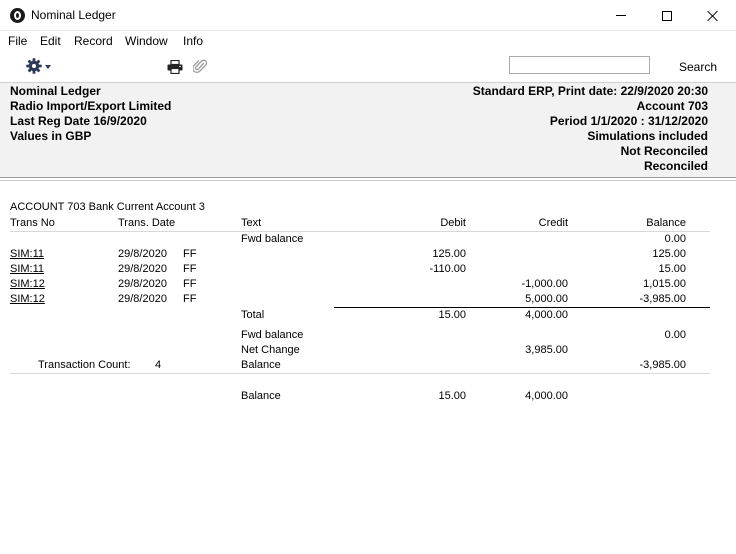 This screenshot has height=554, width=736. Describe the element at coordinates (666, 223) in the screenshot. I see `col-header-balance: Balance` at that location.